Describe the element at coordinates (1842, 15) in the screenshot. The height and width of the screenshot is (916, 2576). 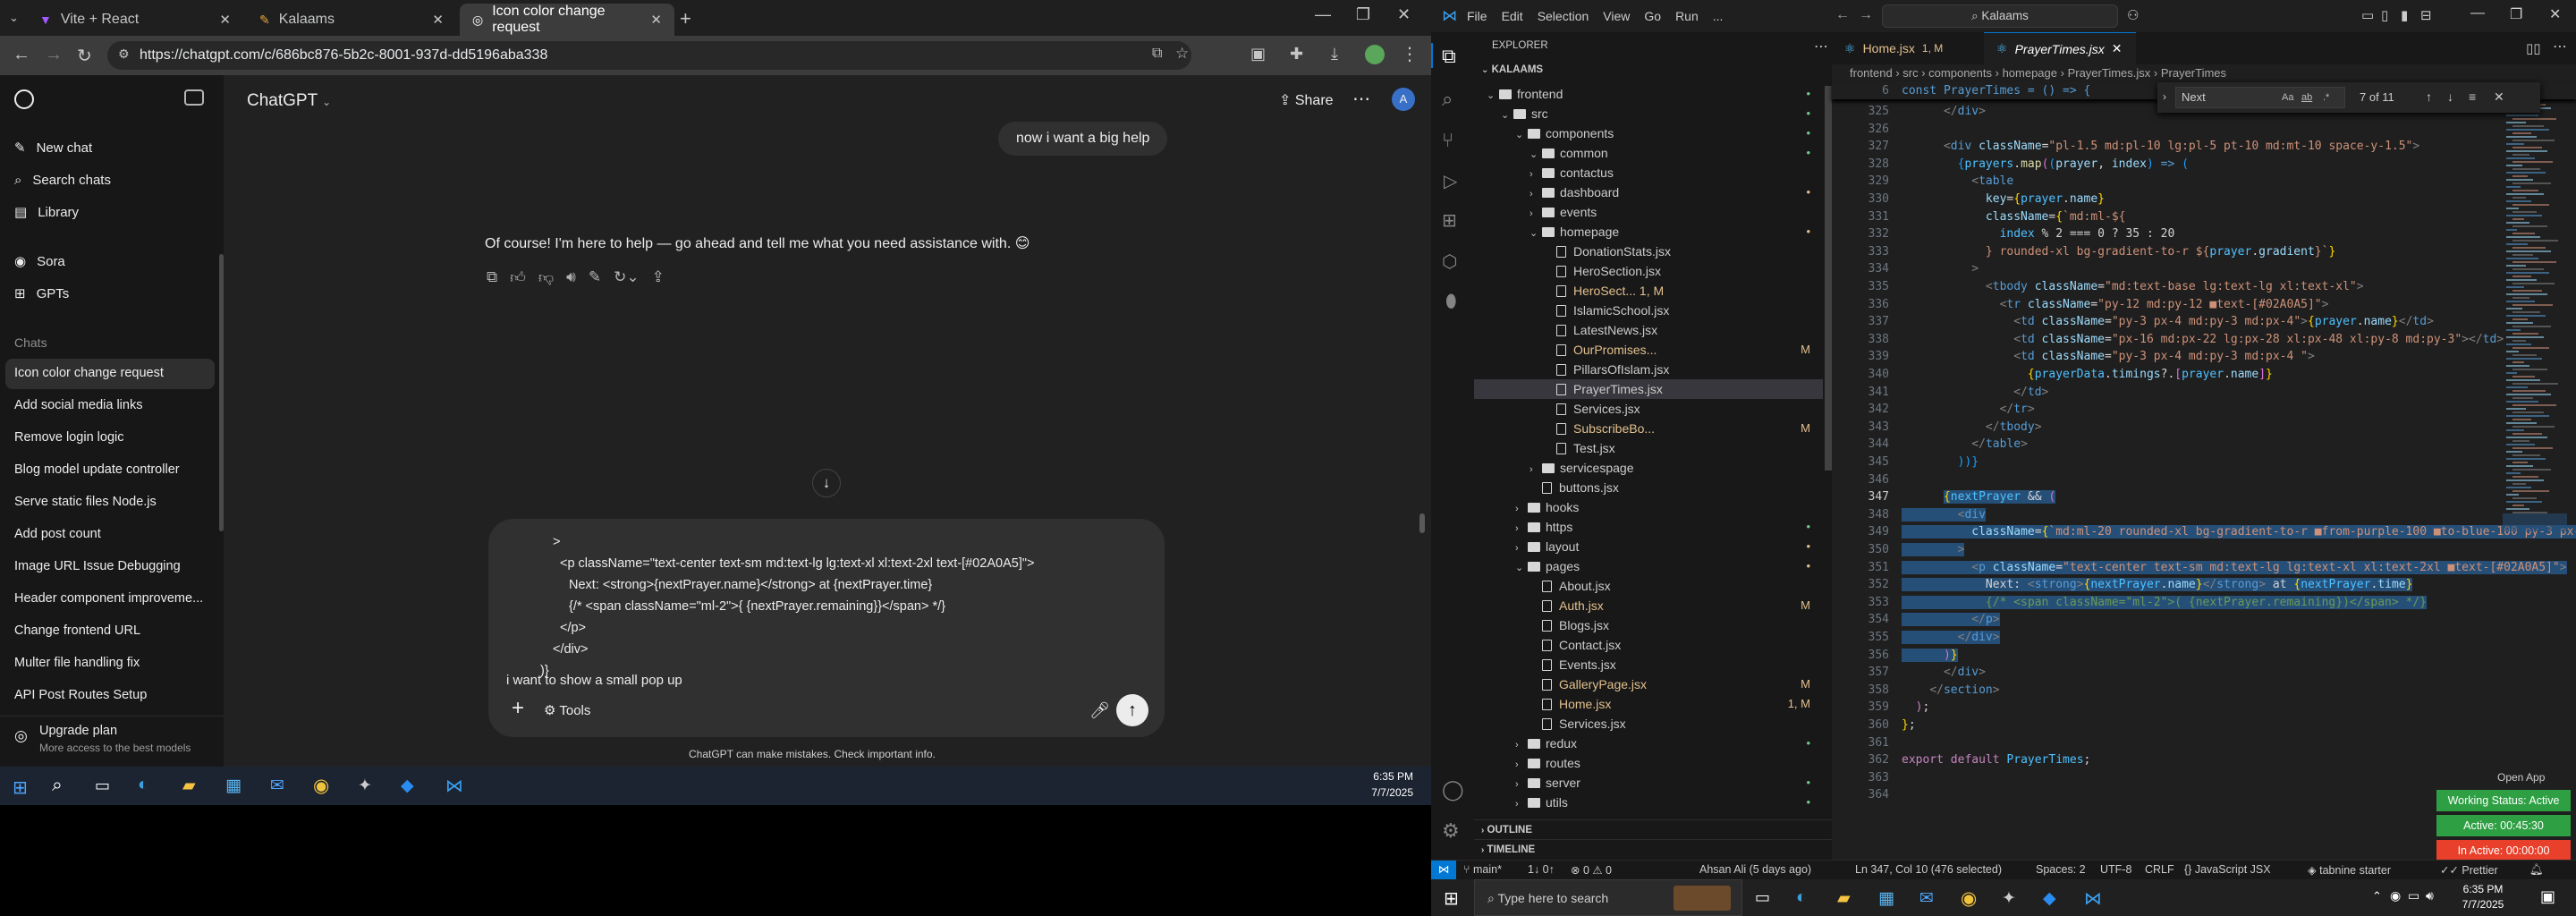
I see `nav-back-icon: ←` at that location.